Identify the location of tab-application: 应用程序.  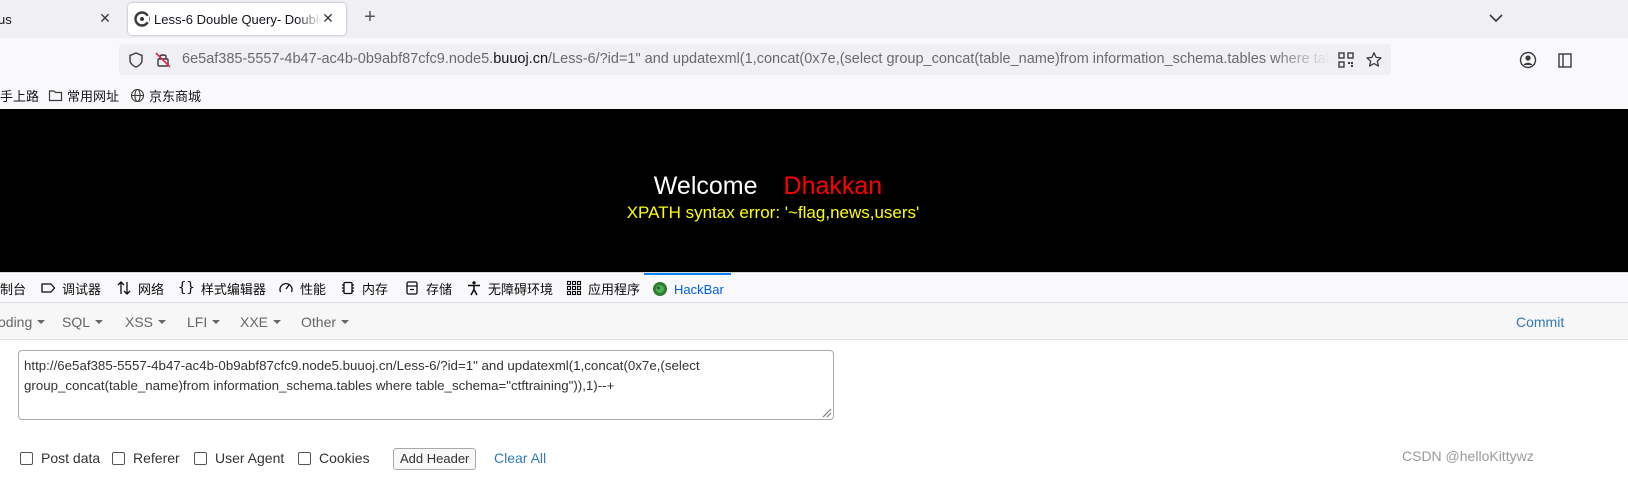
(603, 288).